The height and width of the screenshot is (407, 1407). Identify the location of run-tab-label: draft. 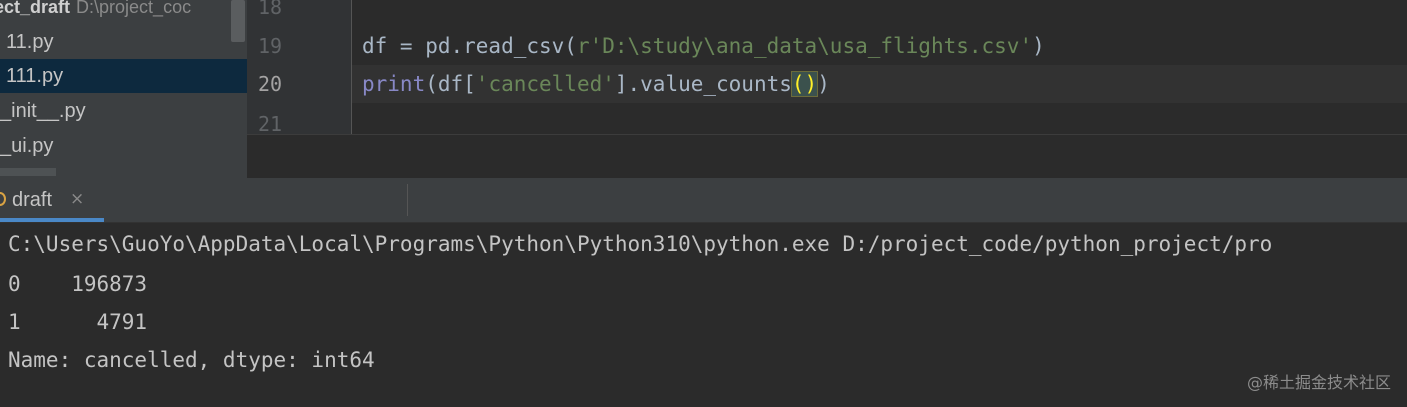
(32, 200).